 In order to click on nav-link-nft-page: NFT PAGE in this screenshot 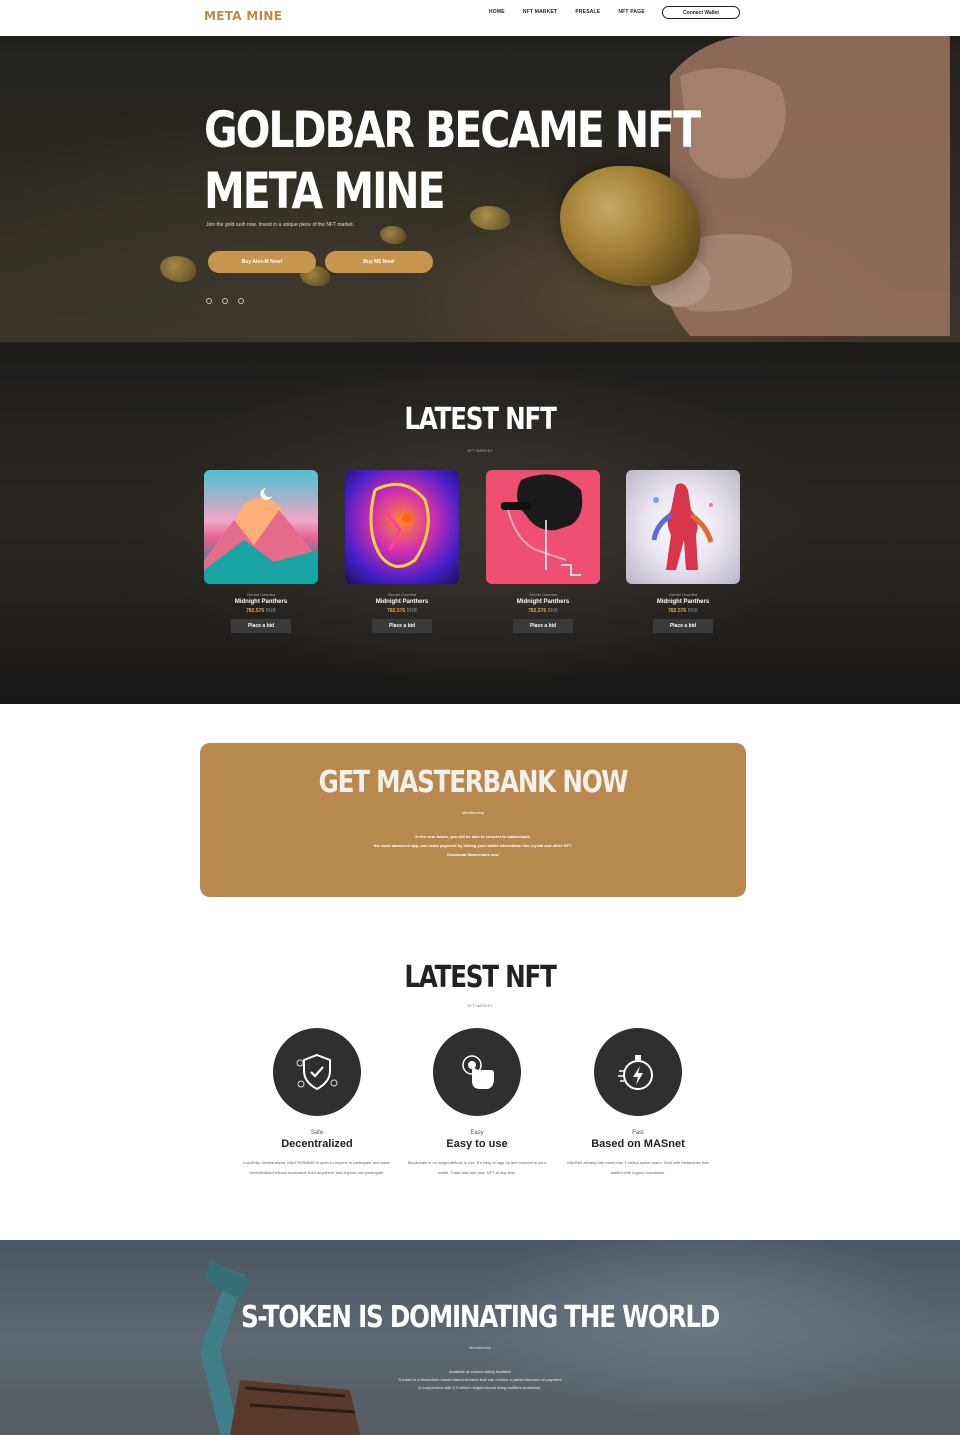, I will do `click(631, 12)`.